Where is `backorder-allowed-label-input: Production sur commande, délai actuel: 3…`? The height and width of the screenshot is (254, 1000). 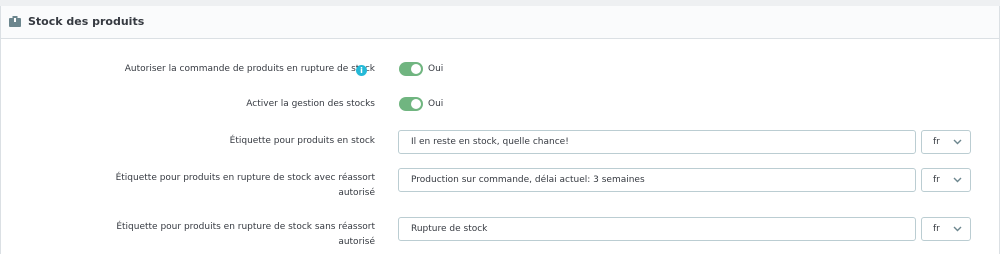
backorder-allowed-label-input: Production sur commande, délai actuel: 3… is located at coordinates (657, 180).